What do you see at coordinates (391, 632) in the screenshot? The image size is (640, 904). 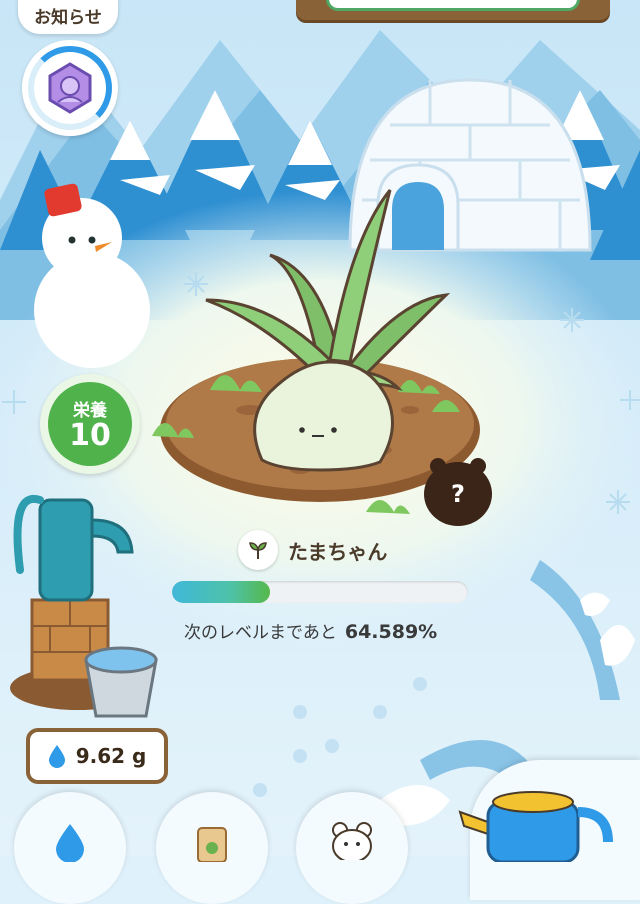 I see `next-level-percent: 64.589%` at bounding box center [391, 632].